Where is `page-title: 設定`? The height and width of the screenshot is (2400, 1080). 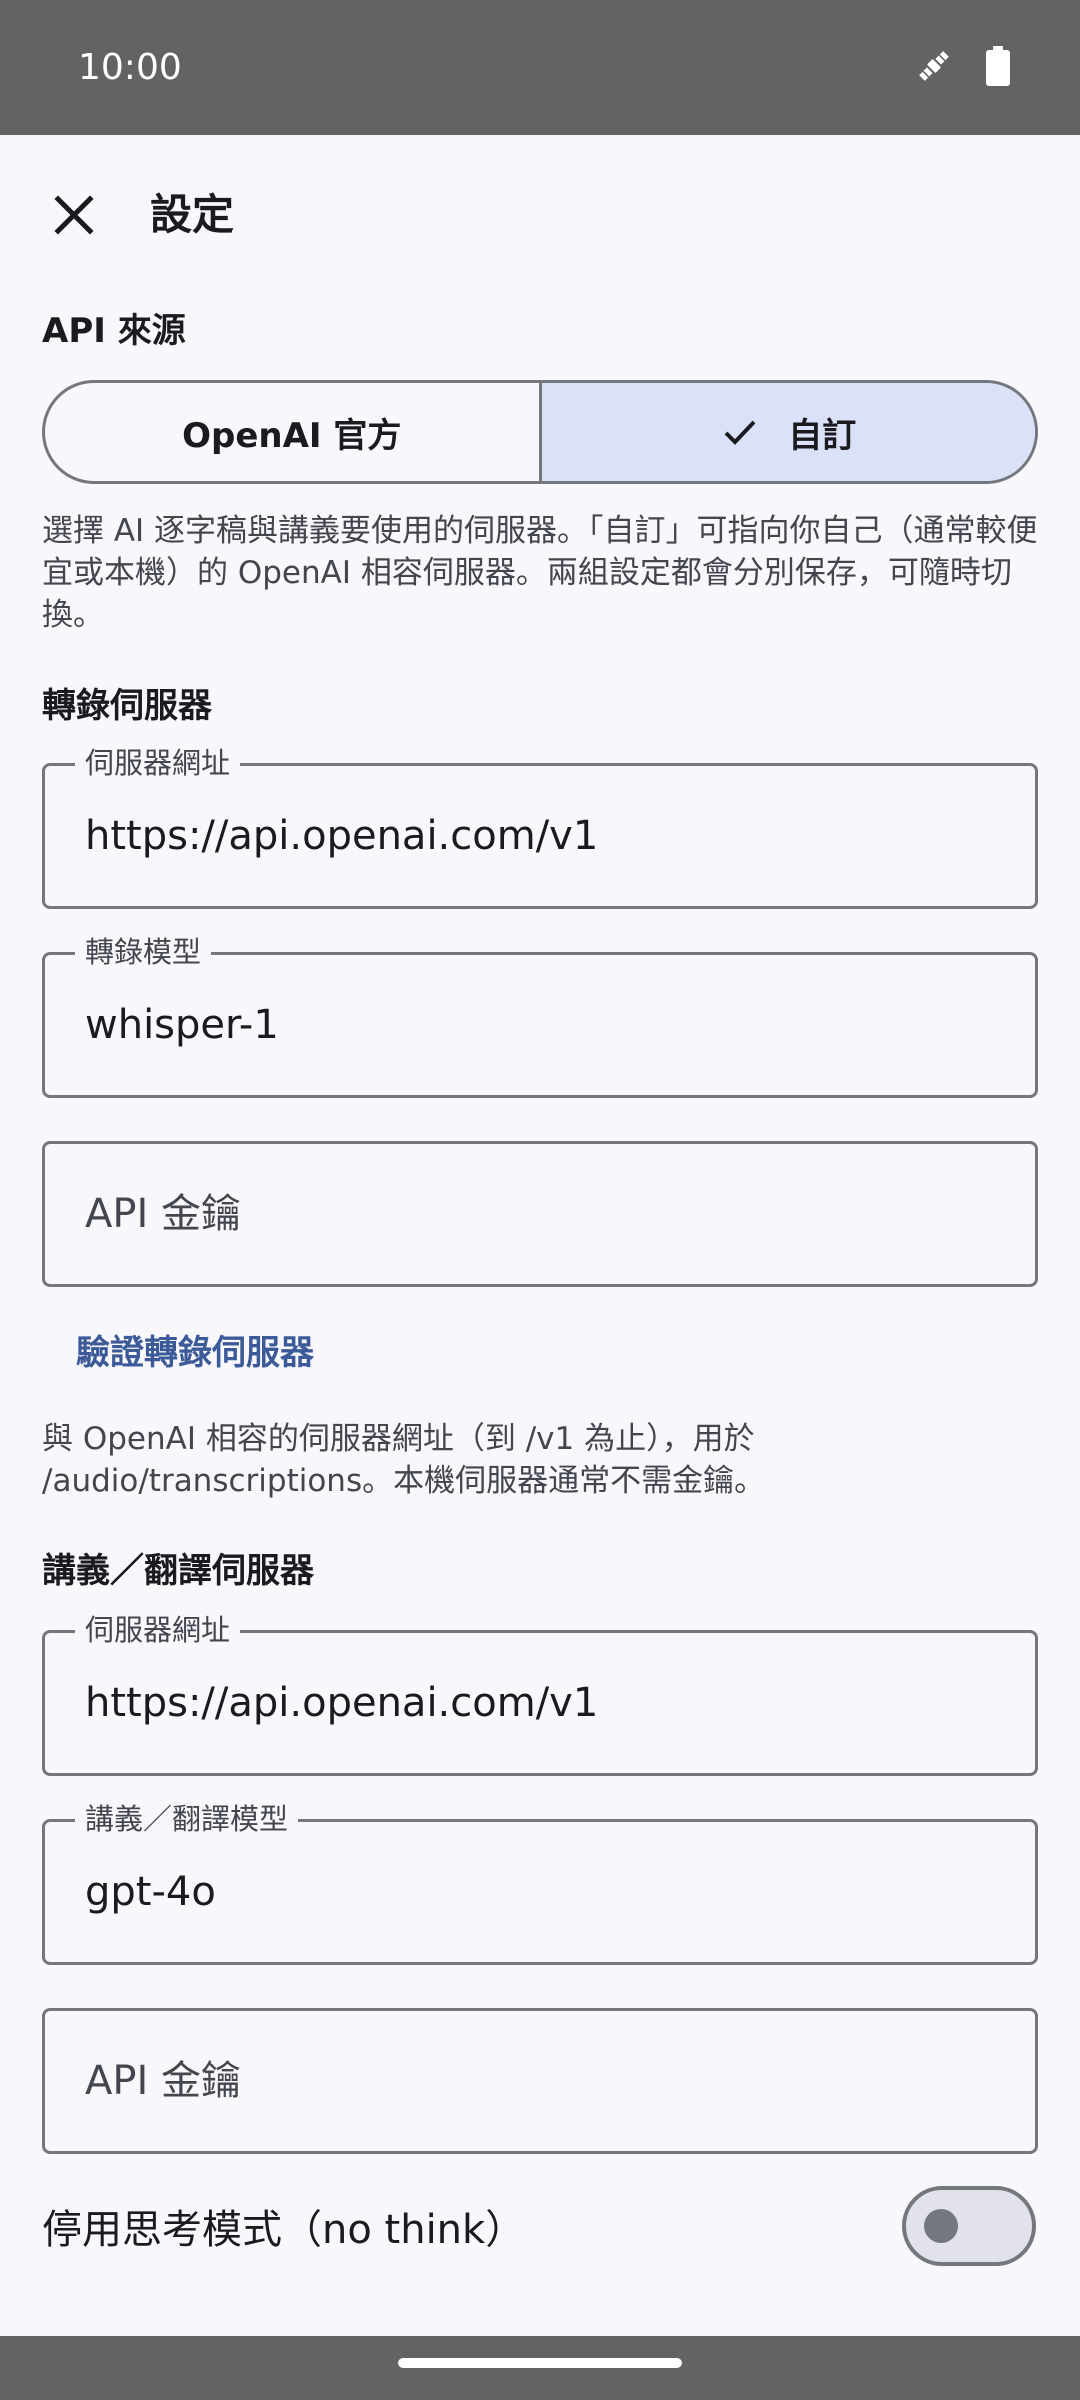 page-title: 設定 is located at coordinates (192, 214).